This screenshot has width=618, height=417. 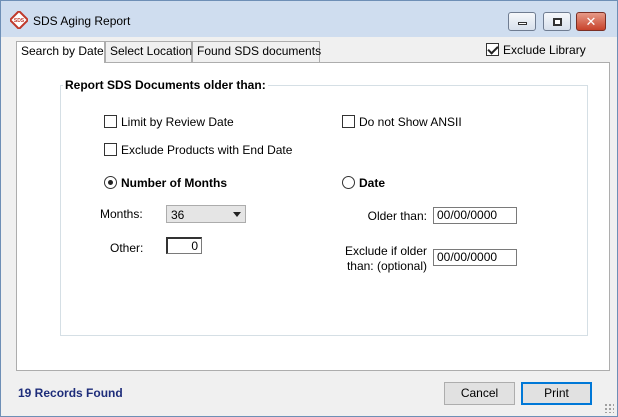 I want to click on limit-review-date-checkbox: Limit by Review Date, so click(x=169, y=121).